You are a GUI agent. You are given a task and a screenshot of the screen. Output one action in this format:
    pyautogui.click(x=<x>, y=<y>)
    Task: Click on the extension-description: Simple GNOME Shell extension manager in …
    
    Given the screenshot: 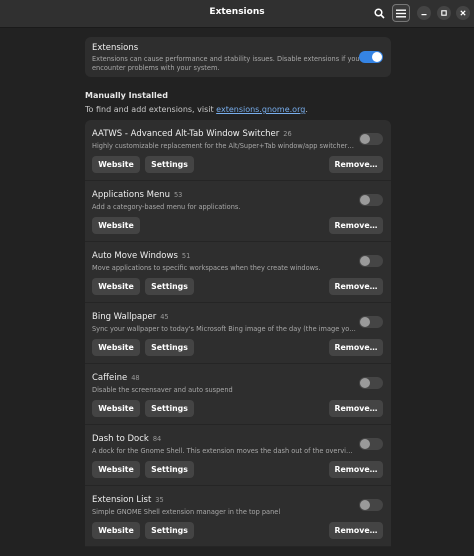 What is the action you would take?
    pyautogui.click(x=186, y=512)
    